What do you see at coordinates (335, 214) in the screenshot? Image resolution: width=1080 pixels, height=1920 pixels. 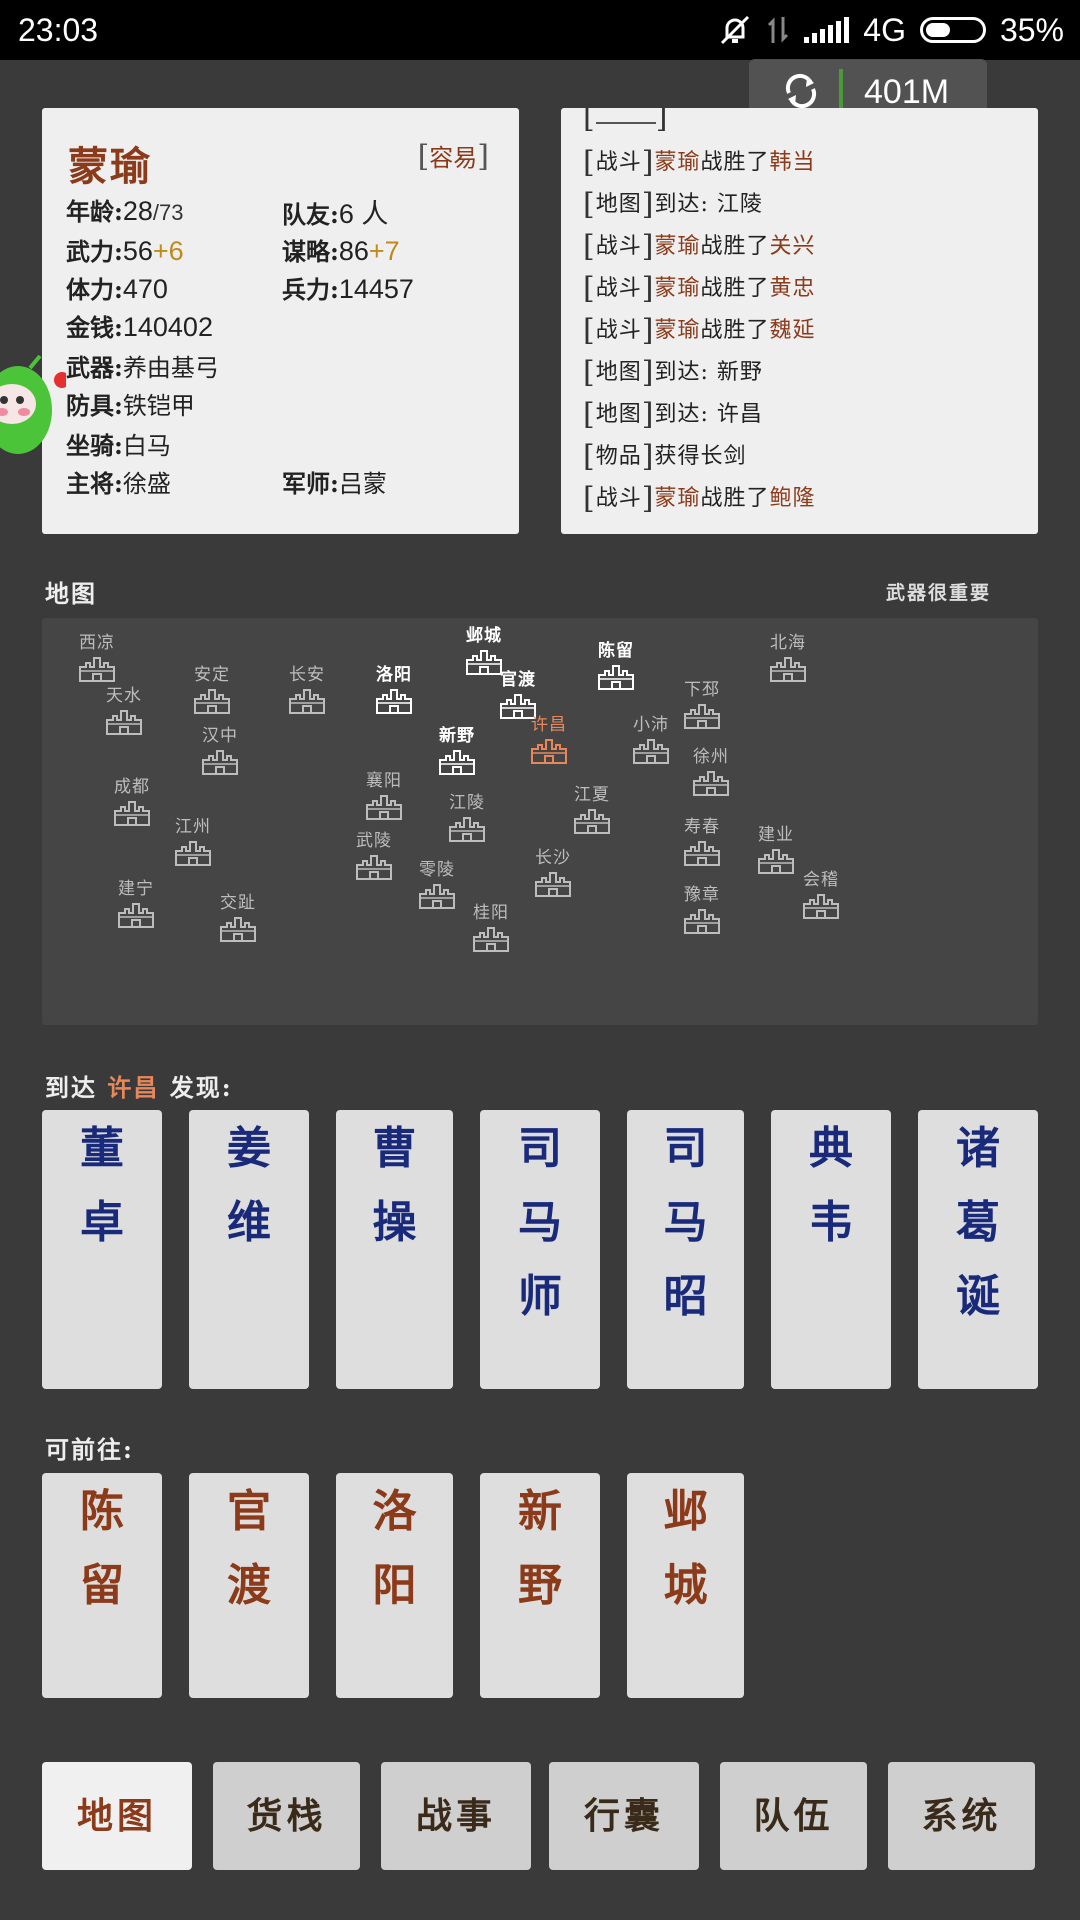 I see `teammates-row: 队友:6 人` at bounding box center [335, 214].